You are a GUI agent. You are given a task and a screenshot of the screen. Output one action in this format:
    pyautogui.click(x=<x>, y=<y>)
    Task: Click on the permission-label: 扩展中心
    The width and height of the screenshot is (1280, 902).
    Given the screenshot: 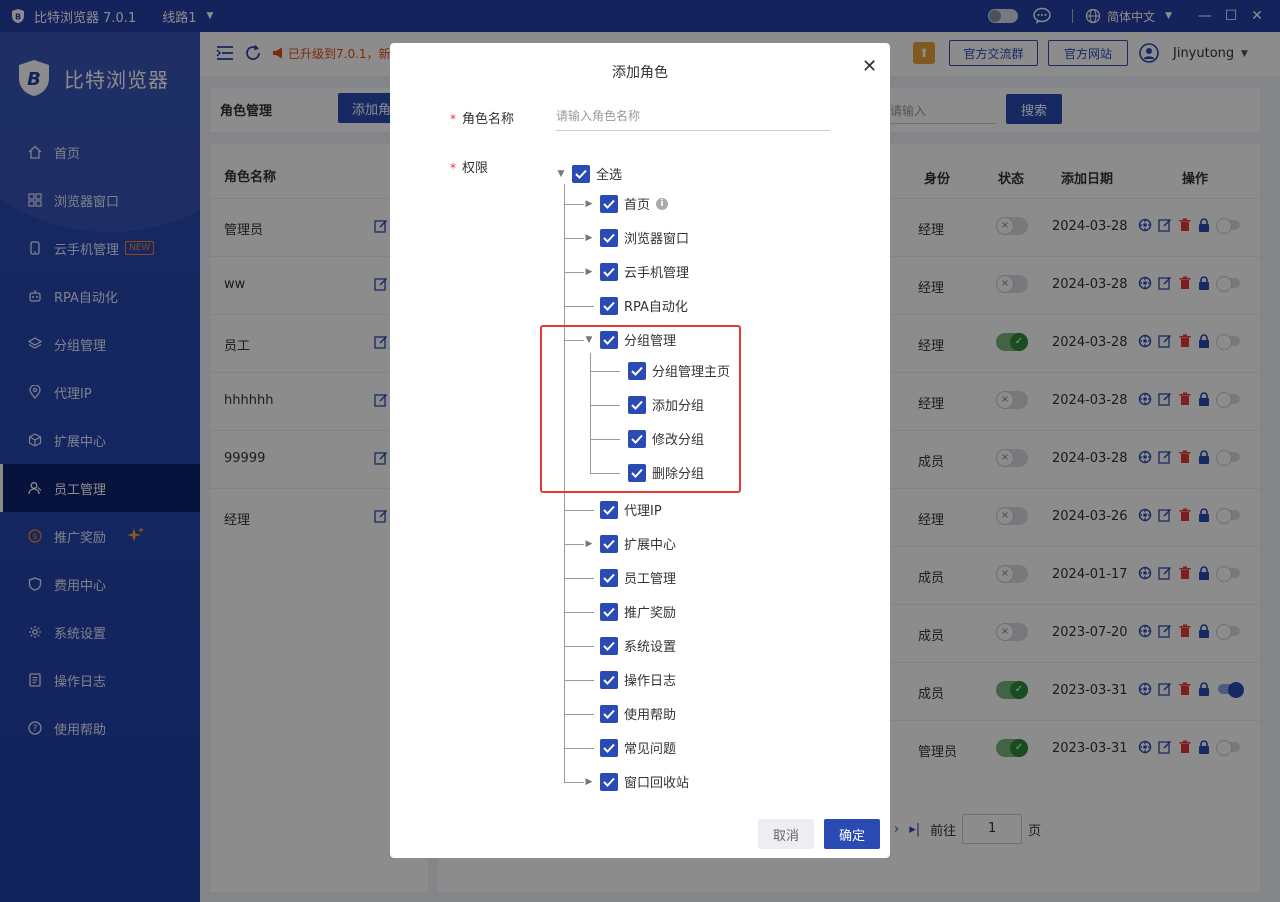 What is the action you would take?
    pyautogui.click(x=650, y=545)
    